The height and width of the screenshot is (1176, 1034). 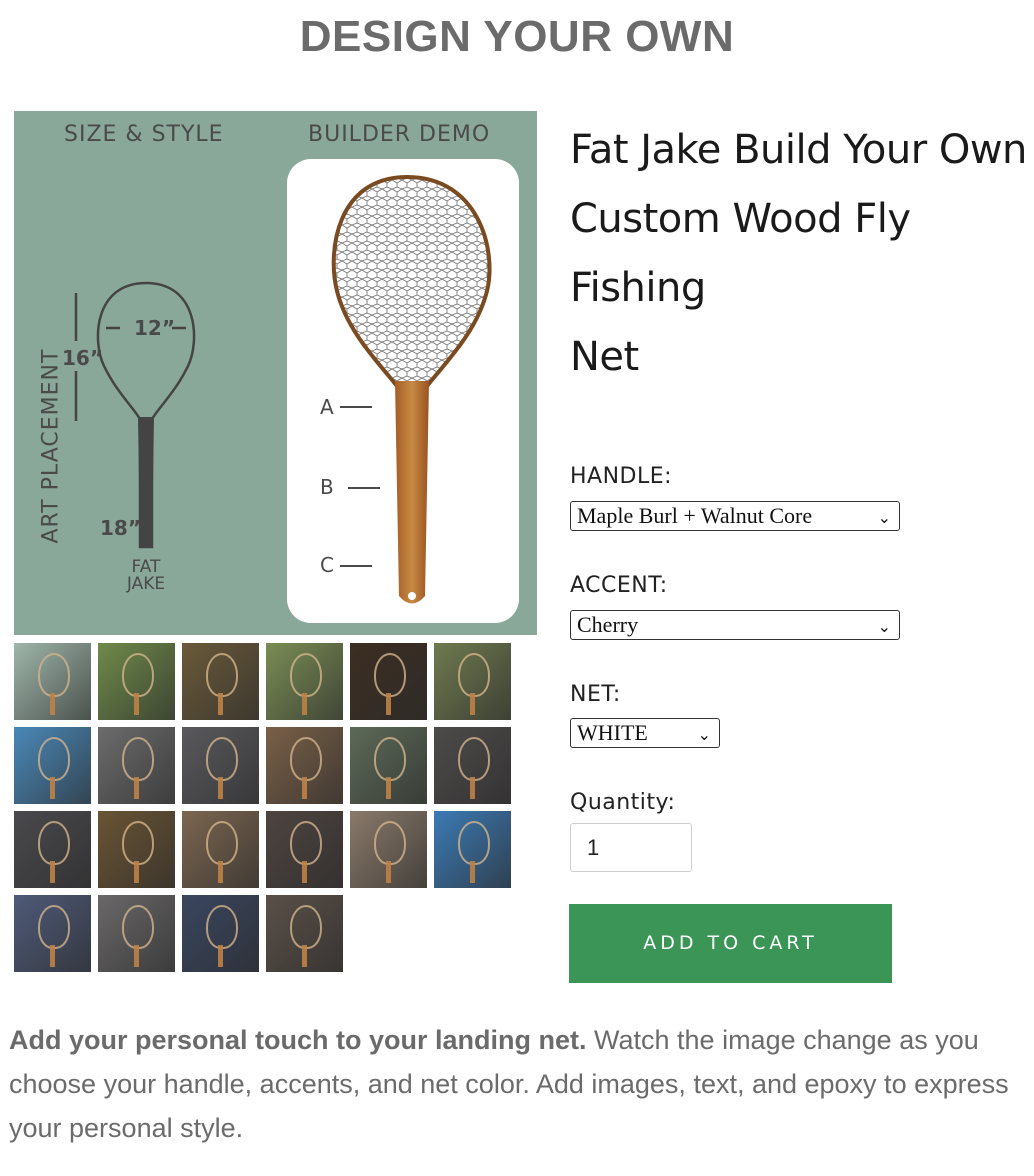 What do you see at coordinates (631, 847) in the screenshot?
I see `quantity-input: 1` at bounding box center [631, 847].